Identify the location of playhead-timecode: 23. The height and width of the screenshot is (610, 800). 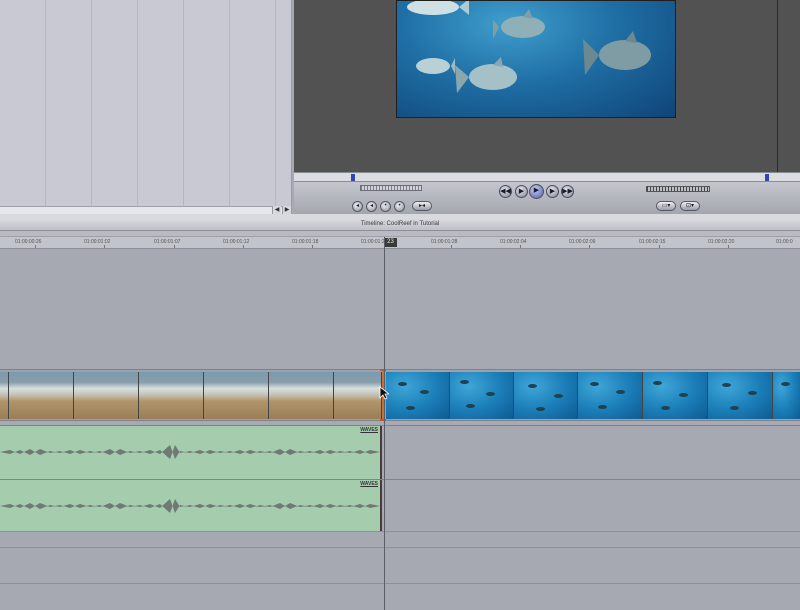
(390, 242).